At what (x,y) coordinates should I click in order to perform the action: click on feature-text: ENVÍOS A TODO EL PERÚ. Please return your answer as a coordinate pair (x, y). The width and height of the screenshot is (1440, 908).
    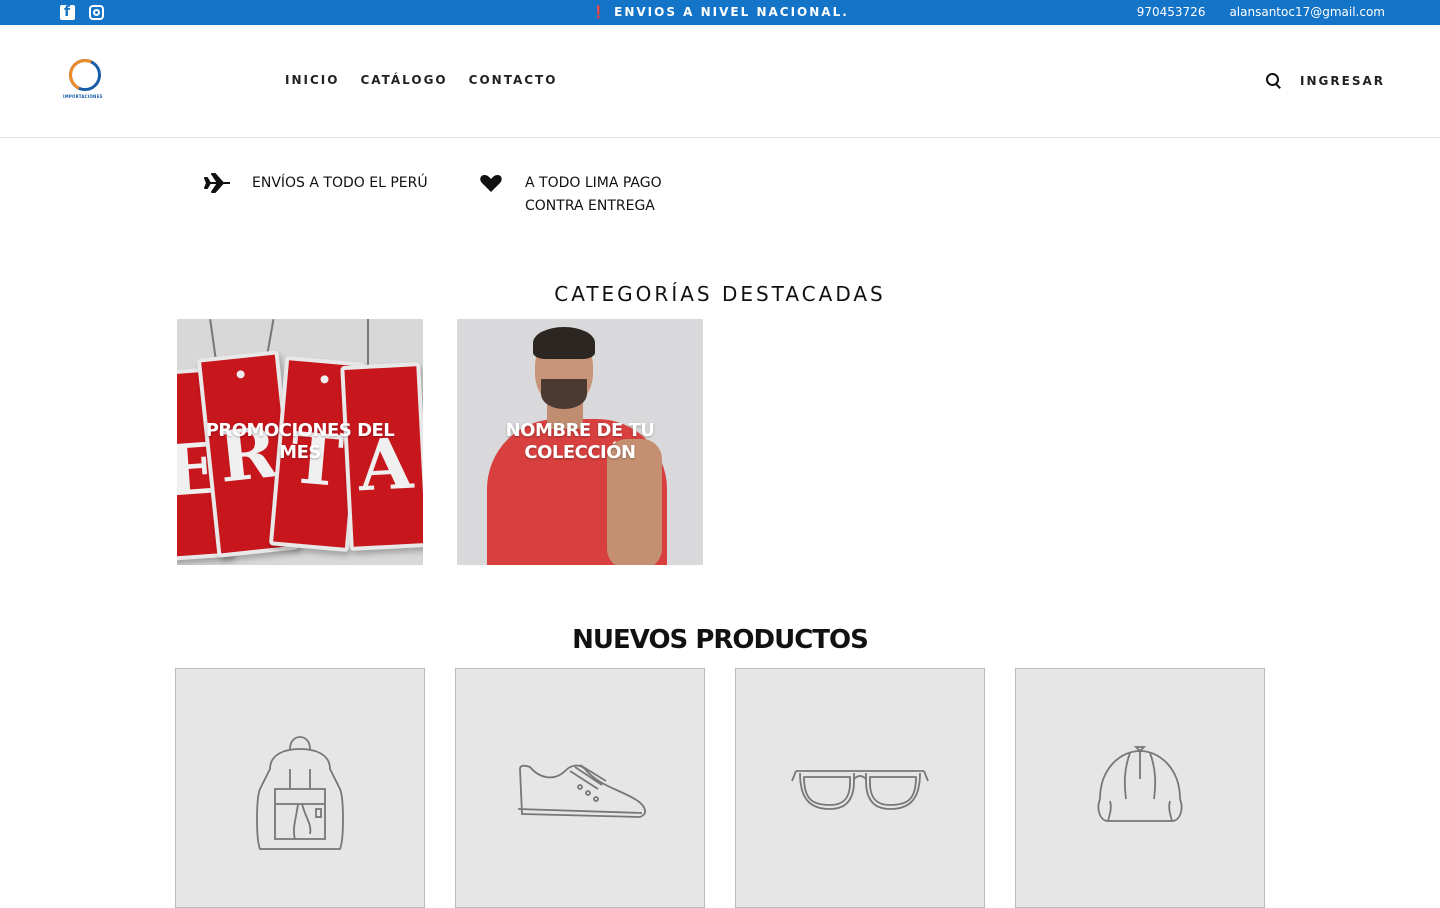
    Looking at the image, I should click on (340, 183).